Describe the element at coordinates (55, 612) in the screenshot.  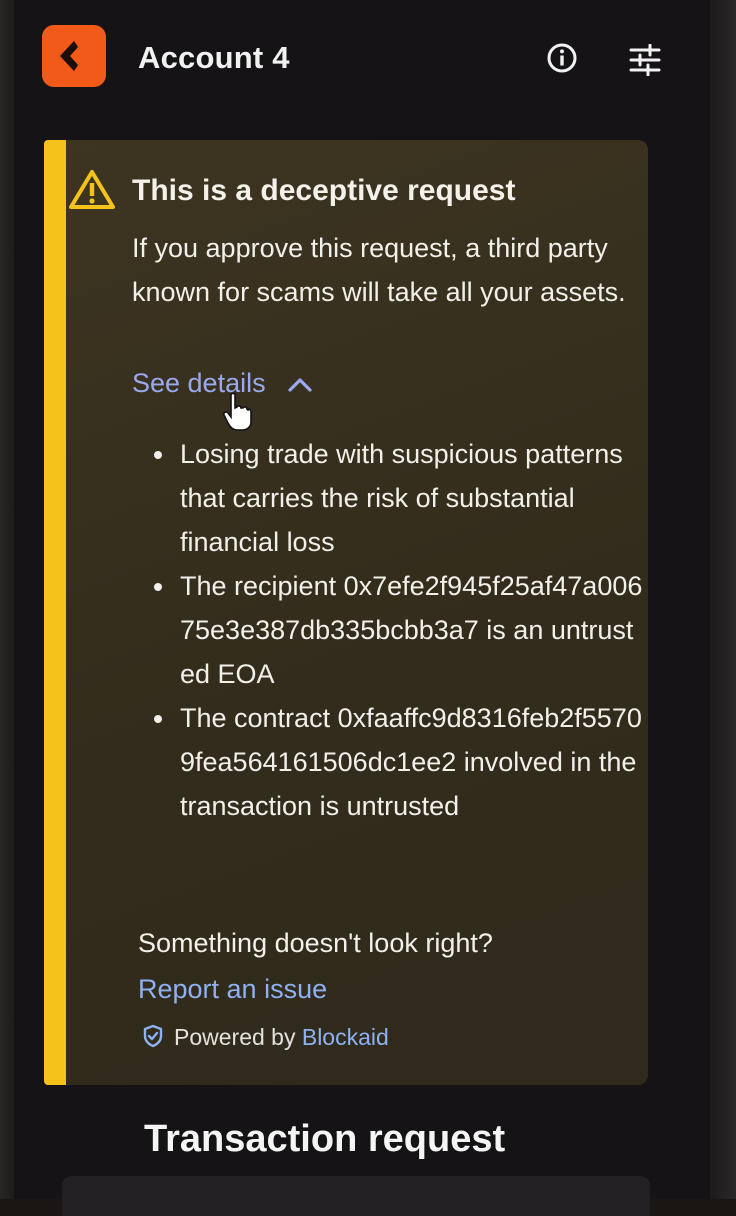
I see `alert-accent-bar` at that location.